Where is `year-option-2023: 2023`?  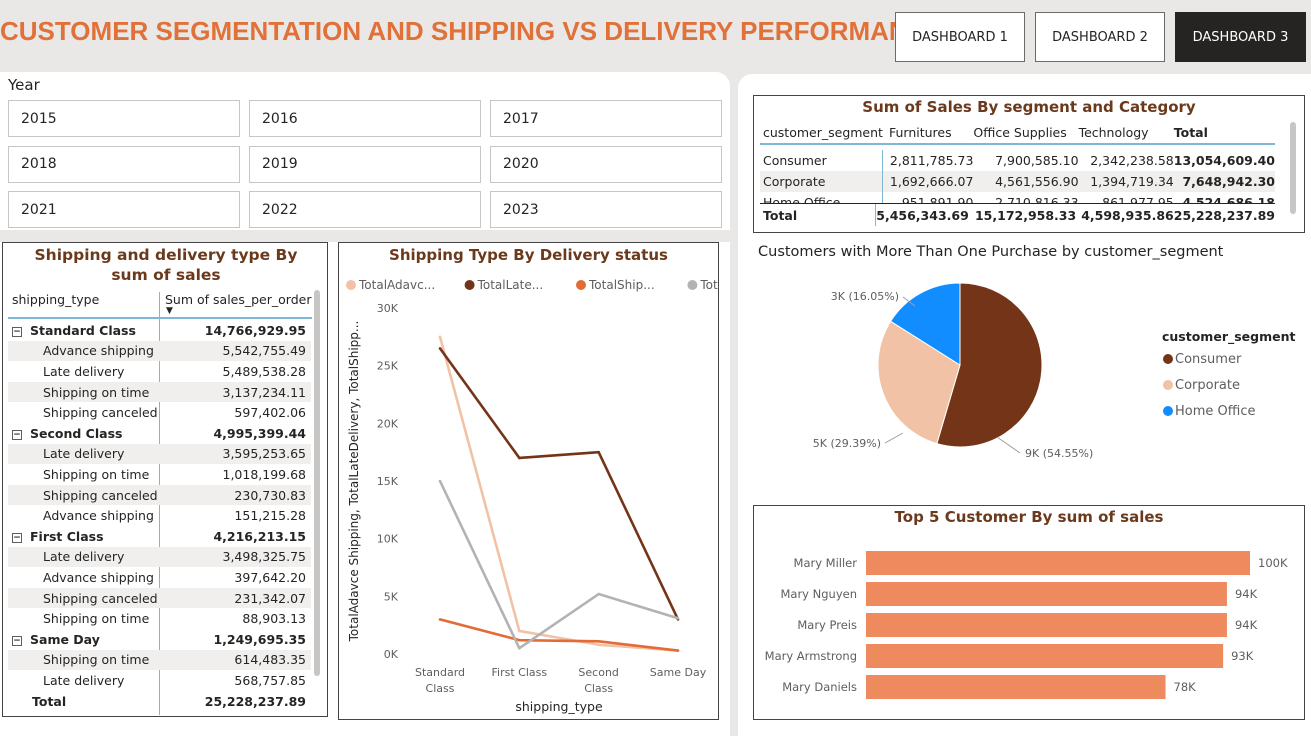 year-option-2023: 2023 is located at coordinates (606, 209).